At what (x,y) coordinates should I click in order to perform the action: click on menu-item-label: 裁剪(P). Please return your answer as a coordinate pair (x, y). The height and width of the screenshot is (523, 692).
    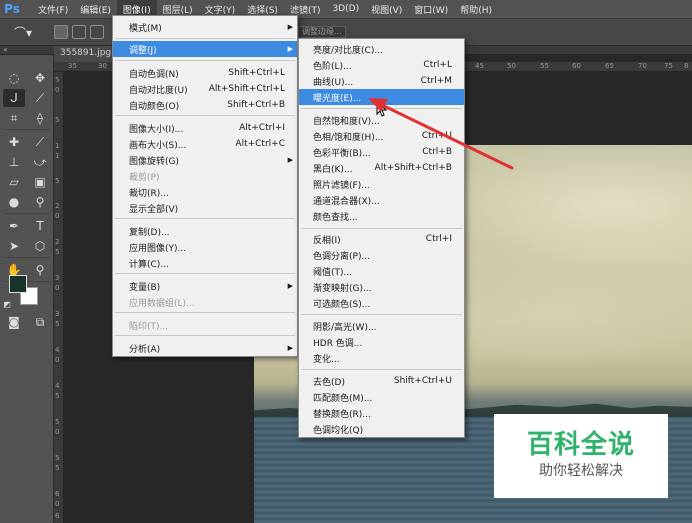
    Looking at the image, I should click on (144, 177).